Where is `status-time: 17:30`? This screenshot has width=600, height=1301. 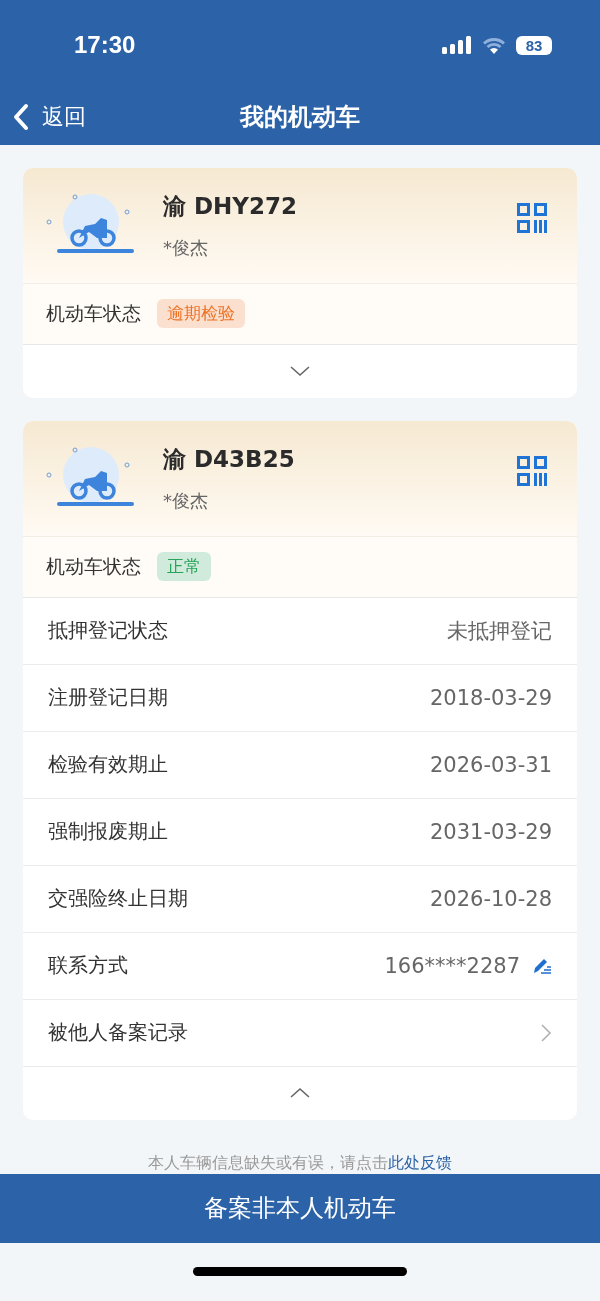
status-time: 17:30 is located at coordinates (105, 45).